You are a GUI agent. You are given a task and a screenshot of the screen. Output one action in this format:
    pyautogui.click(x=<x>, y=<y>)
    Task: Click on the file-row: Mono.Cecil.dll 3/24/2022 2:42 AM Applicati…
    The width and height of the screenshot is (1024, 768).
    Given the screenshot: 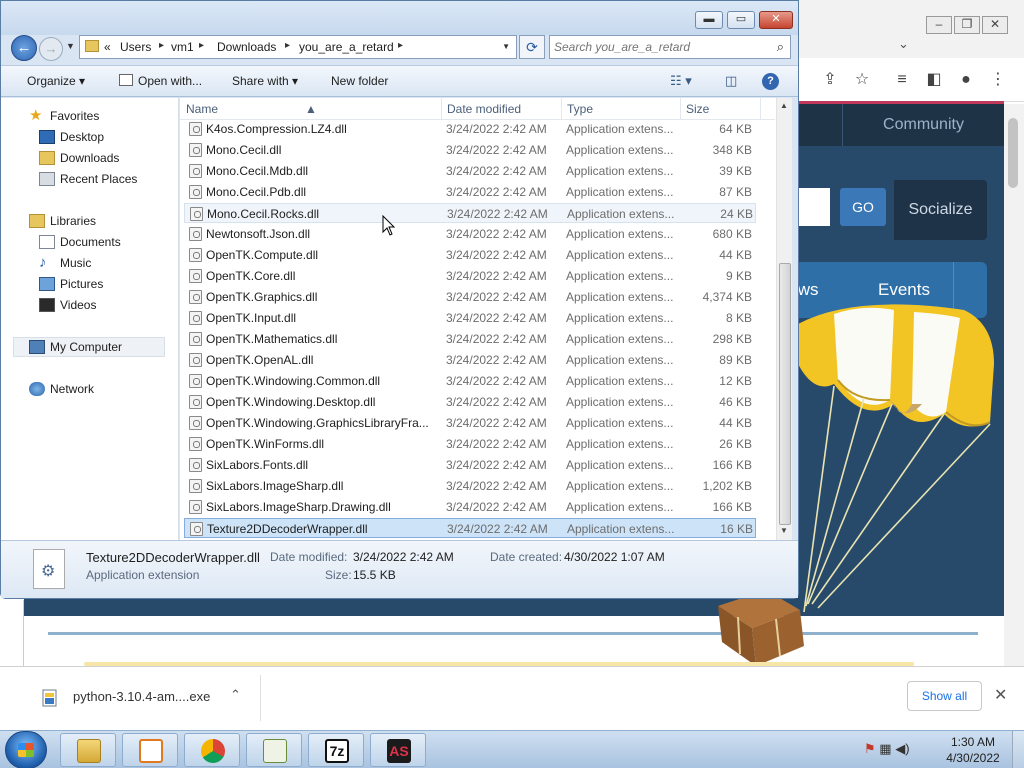 What is the action you would take?
    pyautogui.click(x=470, y=150)
    